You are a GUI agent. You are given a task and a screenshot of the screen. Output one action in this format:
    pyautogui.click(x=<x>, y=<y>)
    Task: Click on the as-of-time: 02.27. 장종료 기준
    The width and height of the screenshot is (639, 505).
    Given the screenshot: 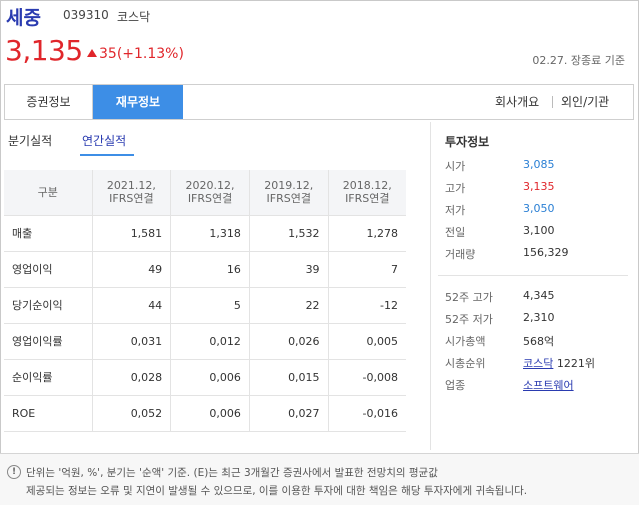 What is the action you would take?
    pyautogui.click(x=578, y=60)
    